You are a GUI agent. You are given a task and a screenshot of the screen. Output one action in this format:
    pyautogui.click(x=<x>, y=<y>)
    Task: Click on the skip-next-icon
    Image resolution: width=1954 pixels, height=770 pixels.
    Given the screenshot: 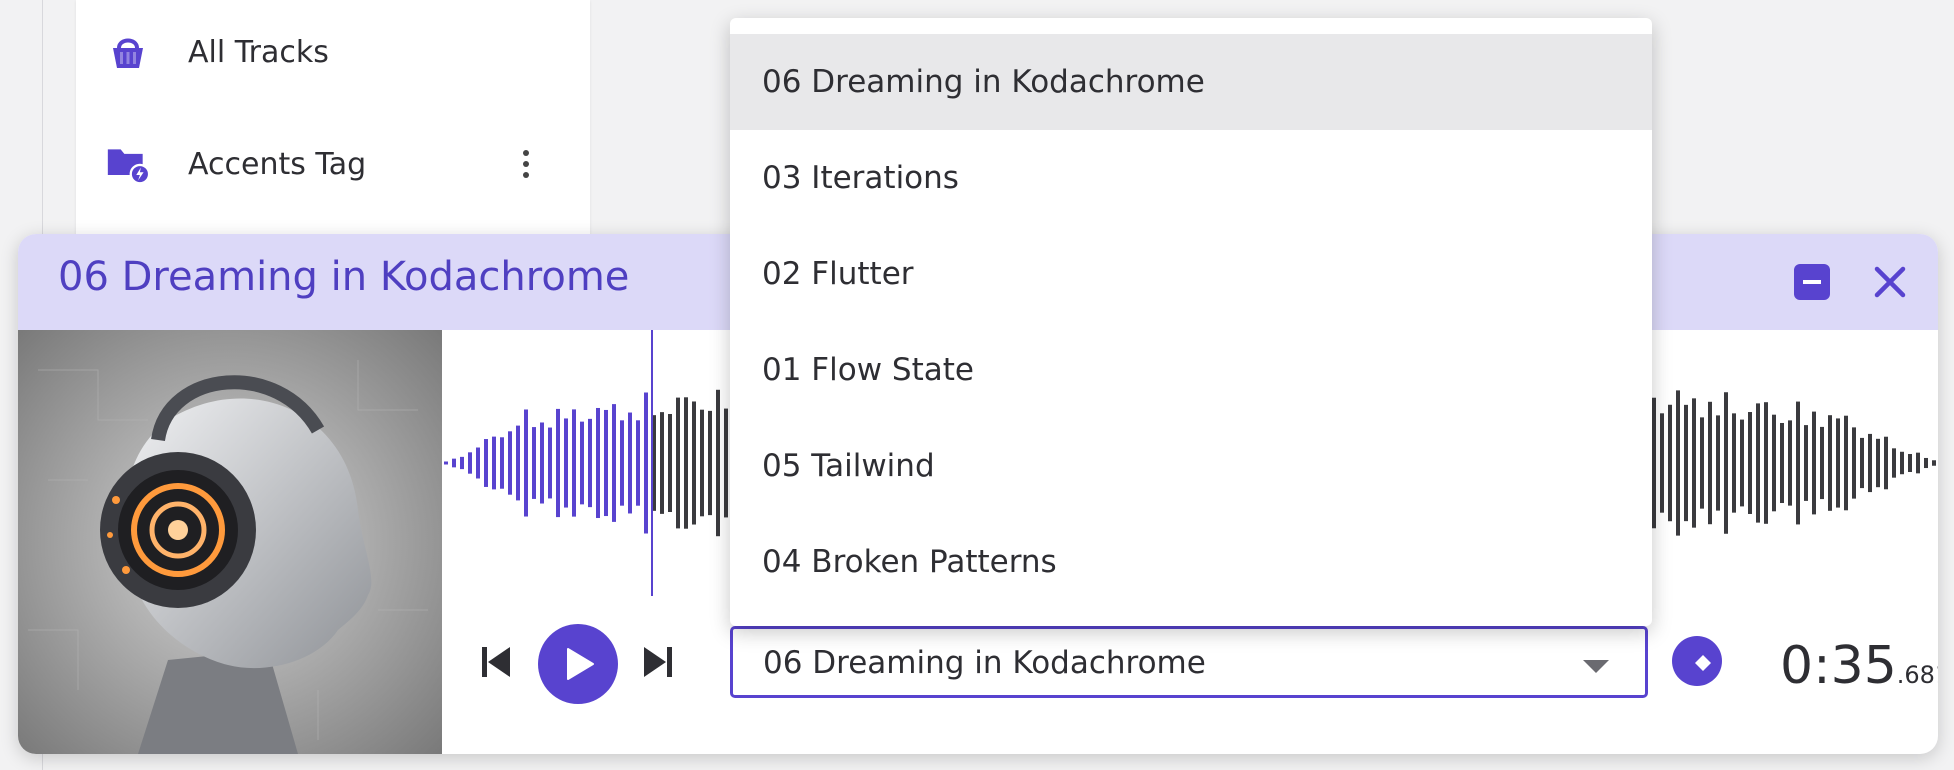 What is the action you would take?
    pyautogui.click(x=658, y=662)
    